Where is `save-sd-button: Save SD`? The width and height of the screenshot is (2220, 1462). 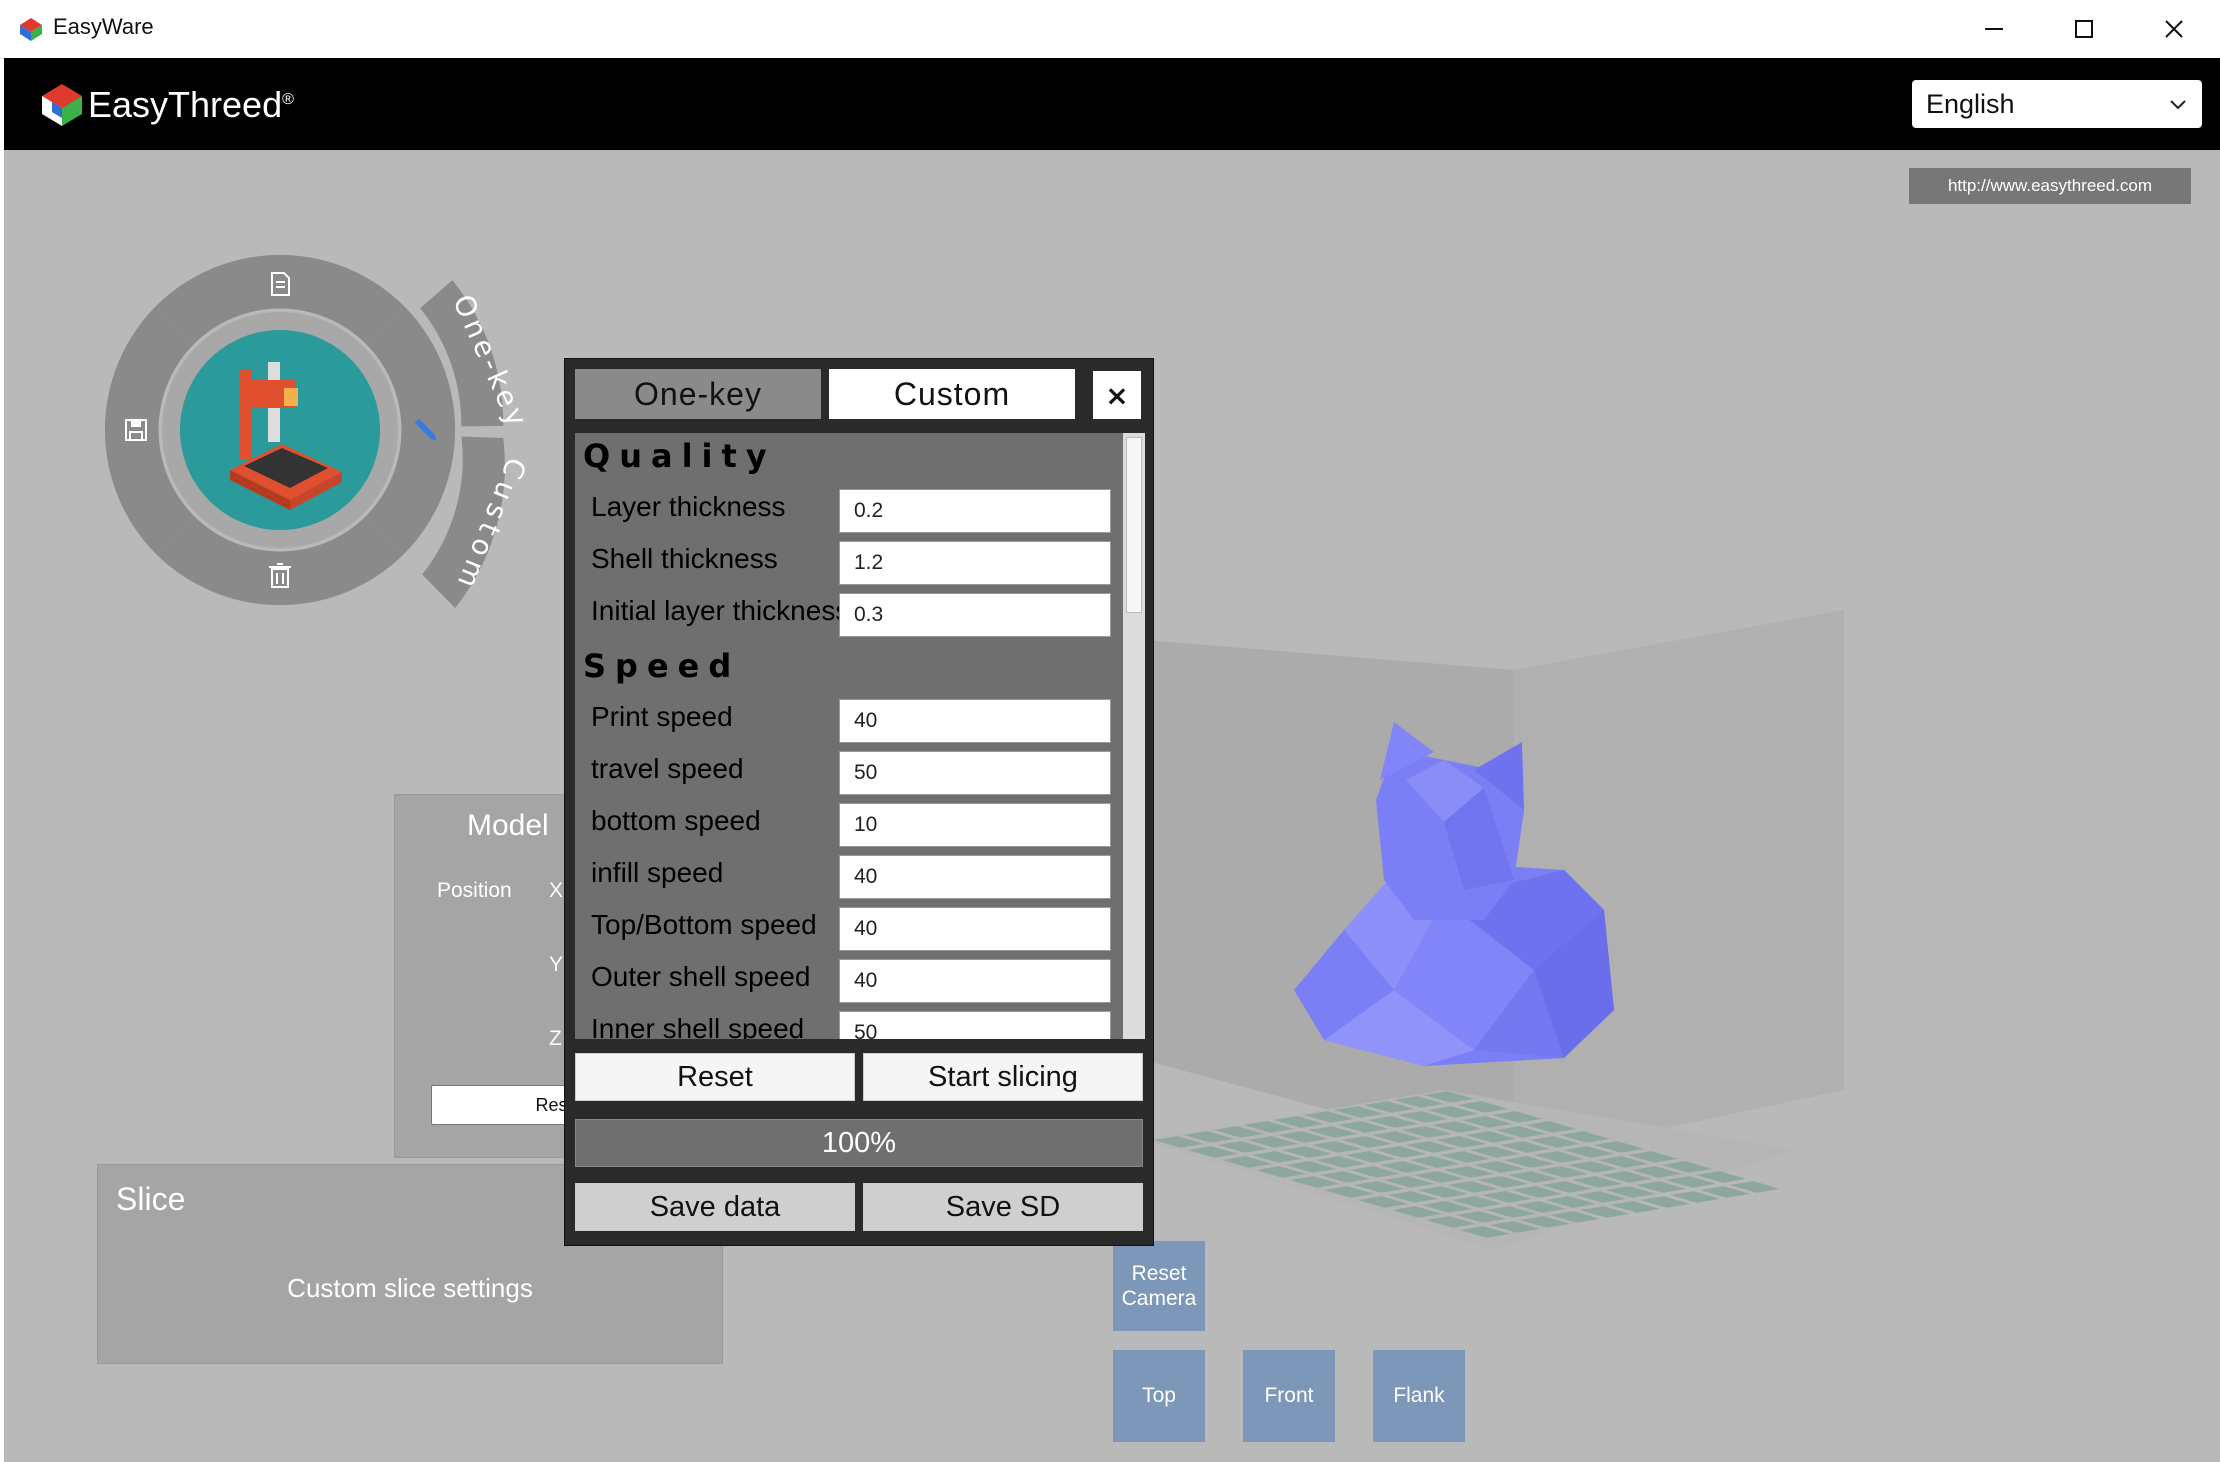
save-sd-button: Save SD is located at coordinates (1003, 1207).